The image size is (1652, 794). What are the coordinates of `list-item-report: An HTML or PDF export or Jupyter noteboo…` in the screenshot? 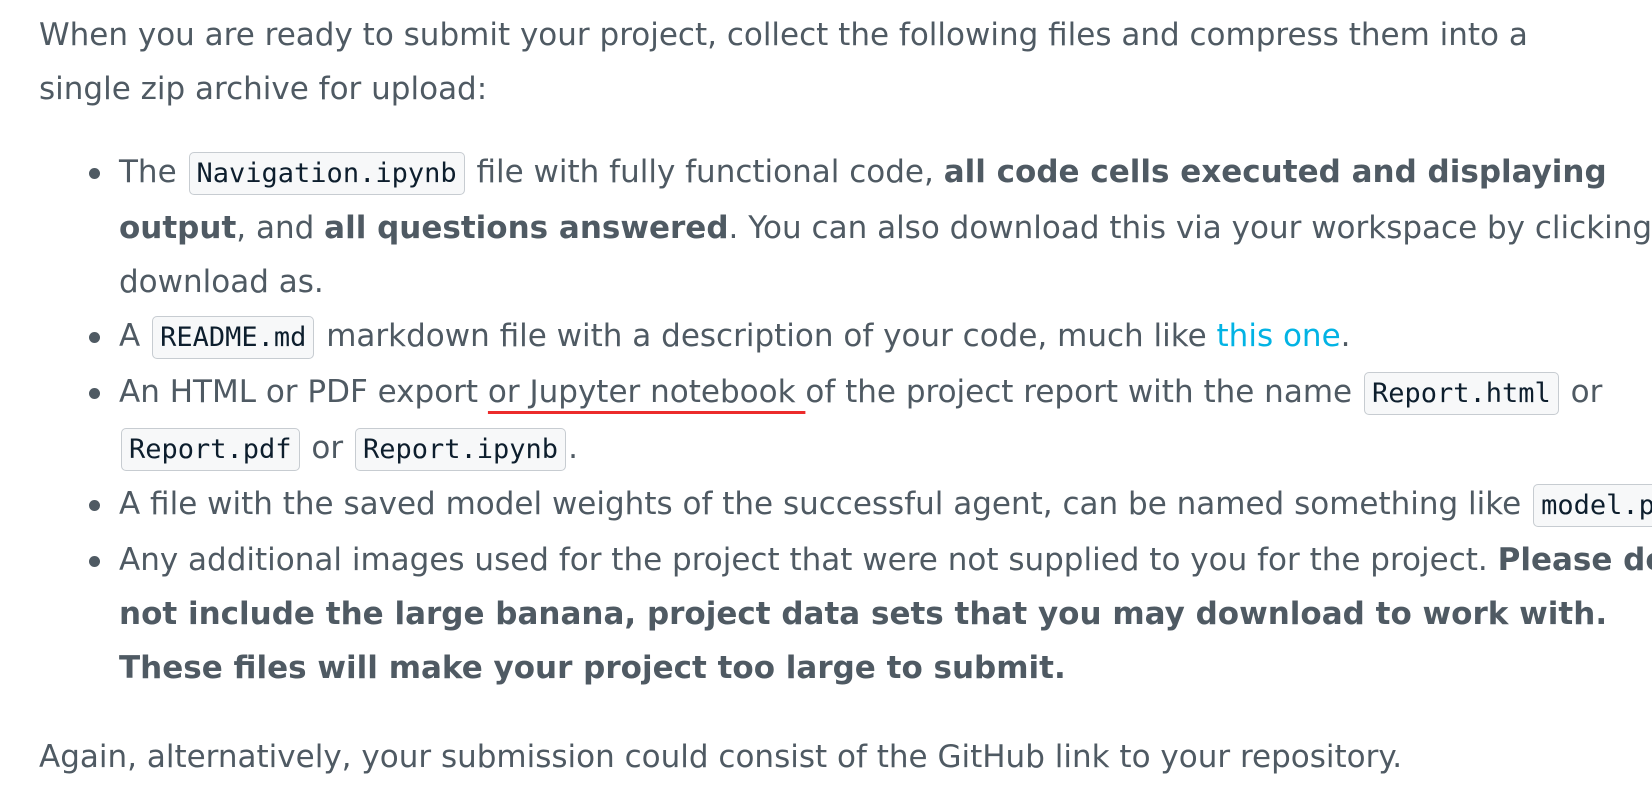 It's located at (870, 421).